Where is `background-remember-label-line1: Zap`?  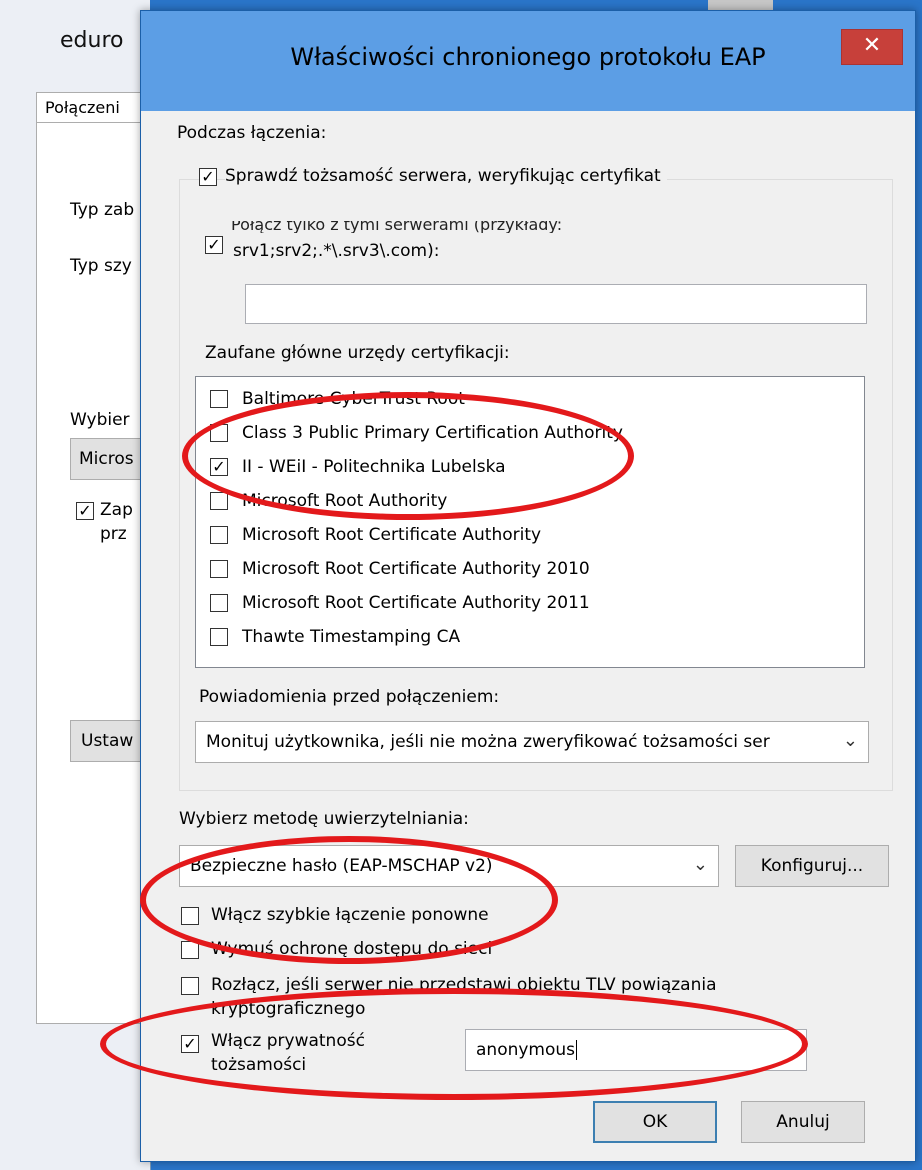
background-remember-label-line1: Zap is located at coordinates (116, 510).